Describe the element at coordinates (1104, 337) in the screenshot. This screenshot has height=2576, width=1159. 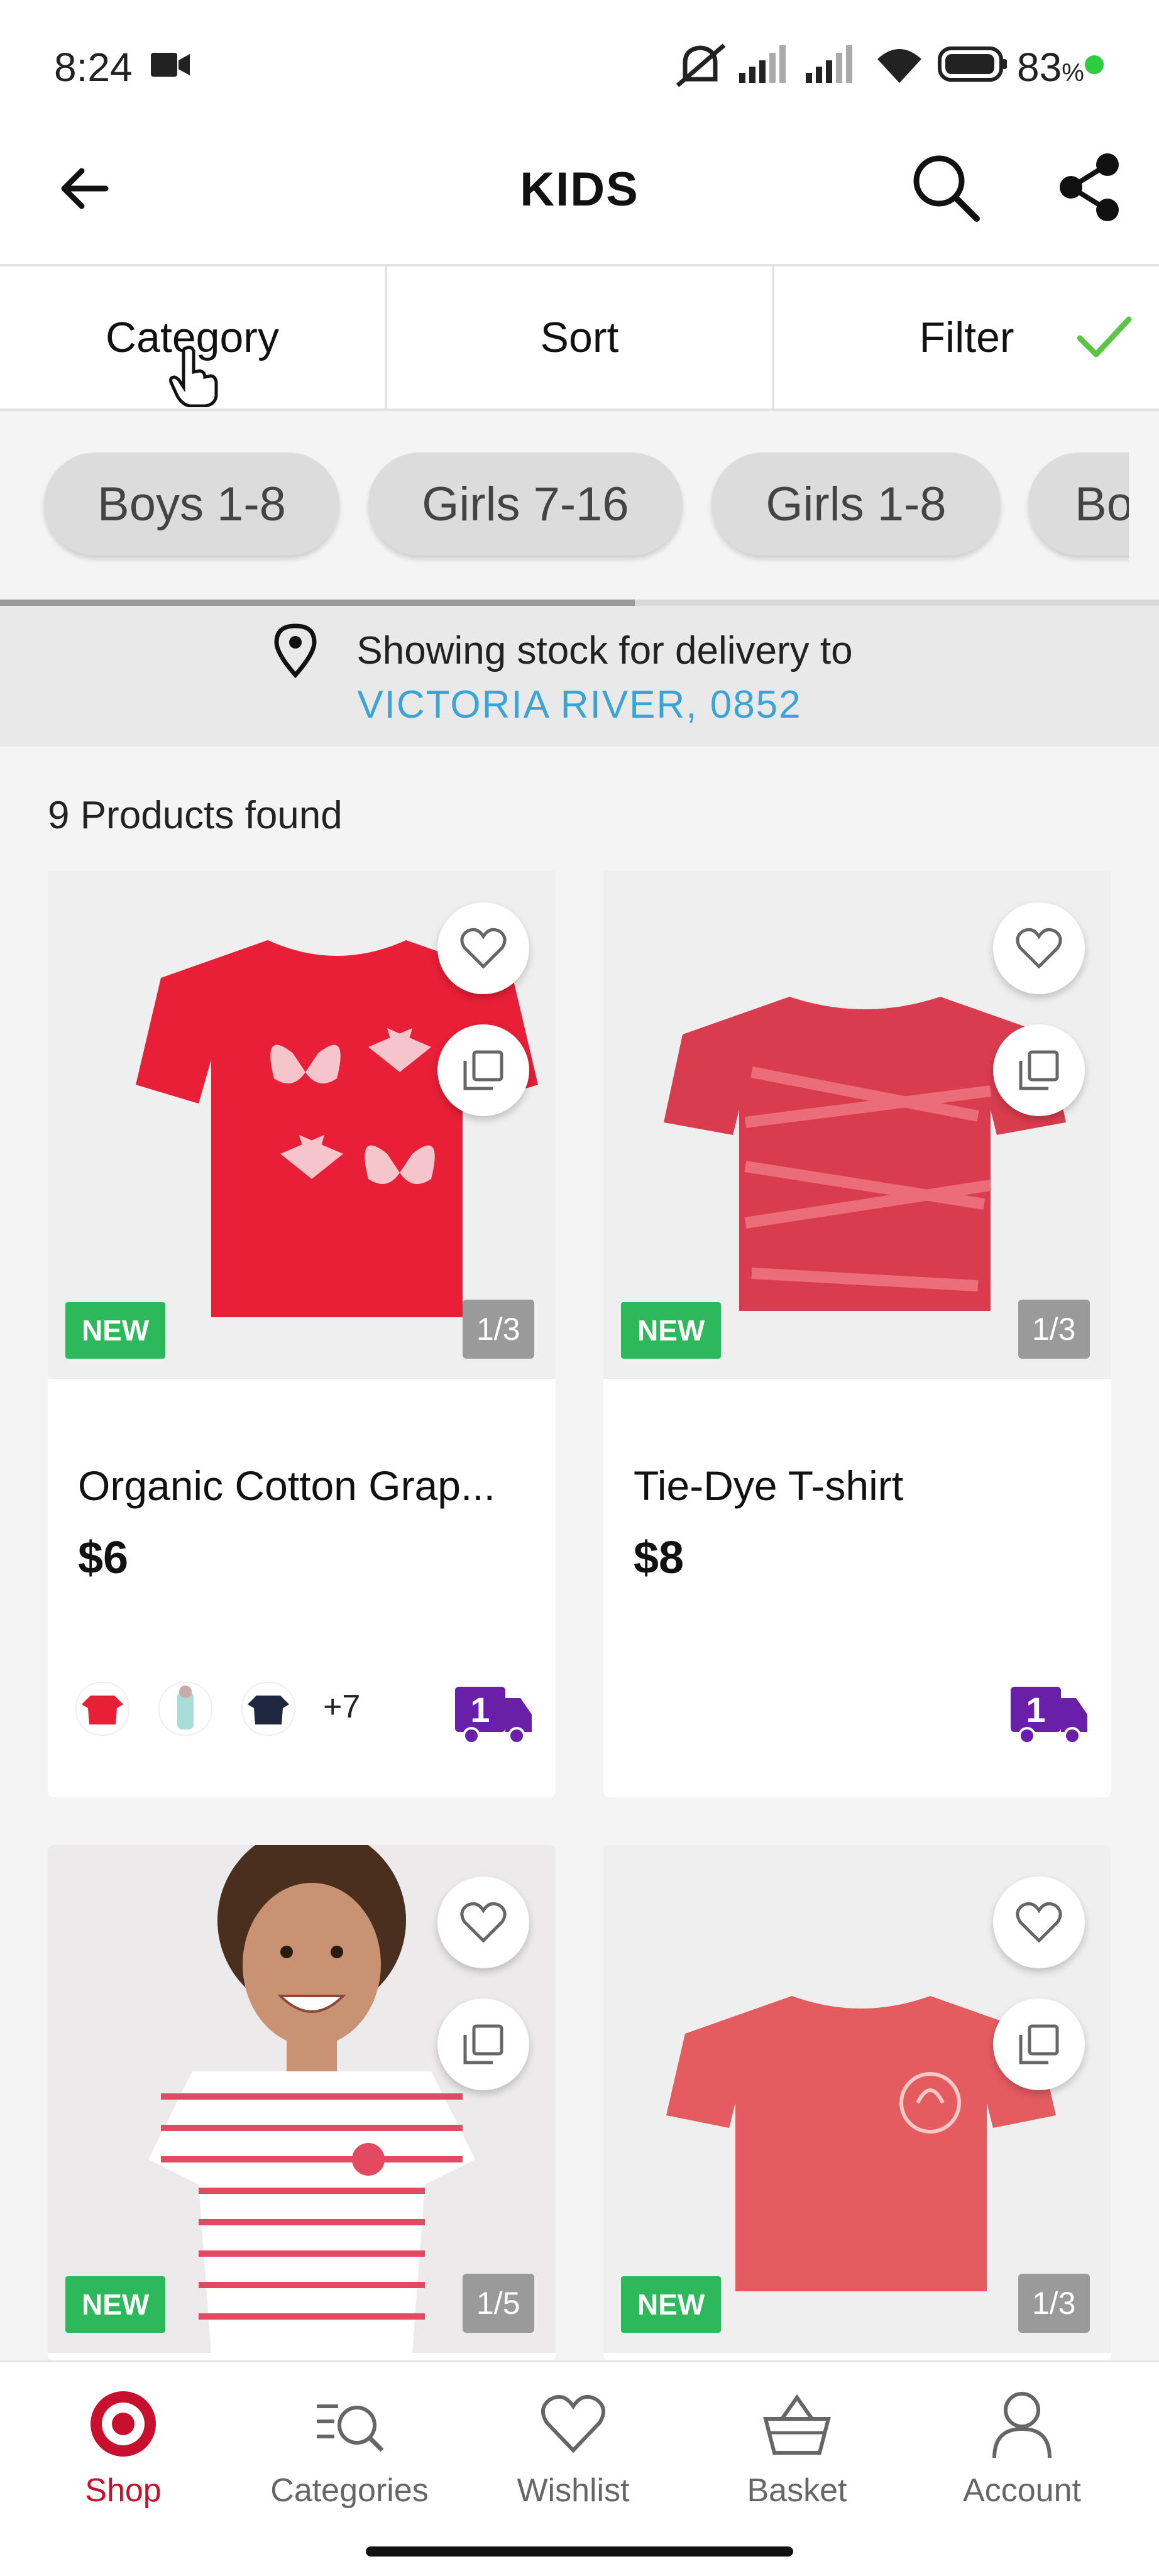
I see `checkmark-icon` at that location.